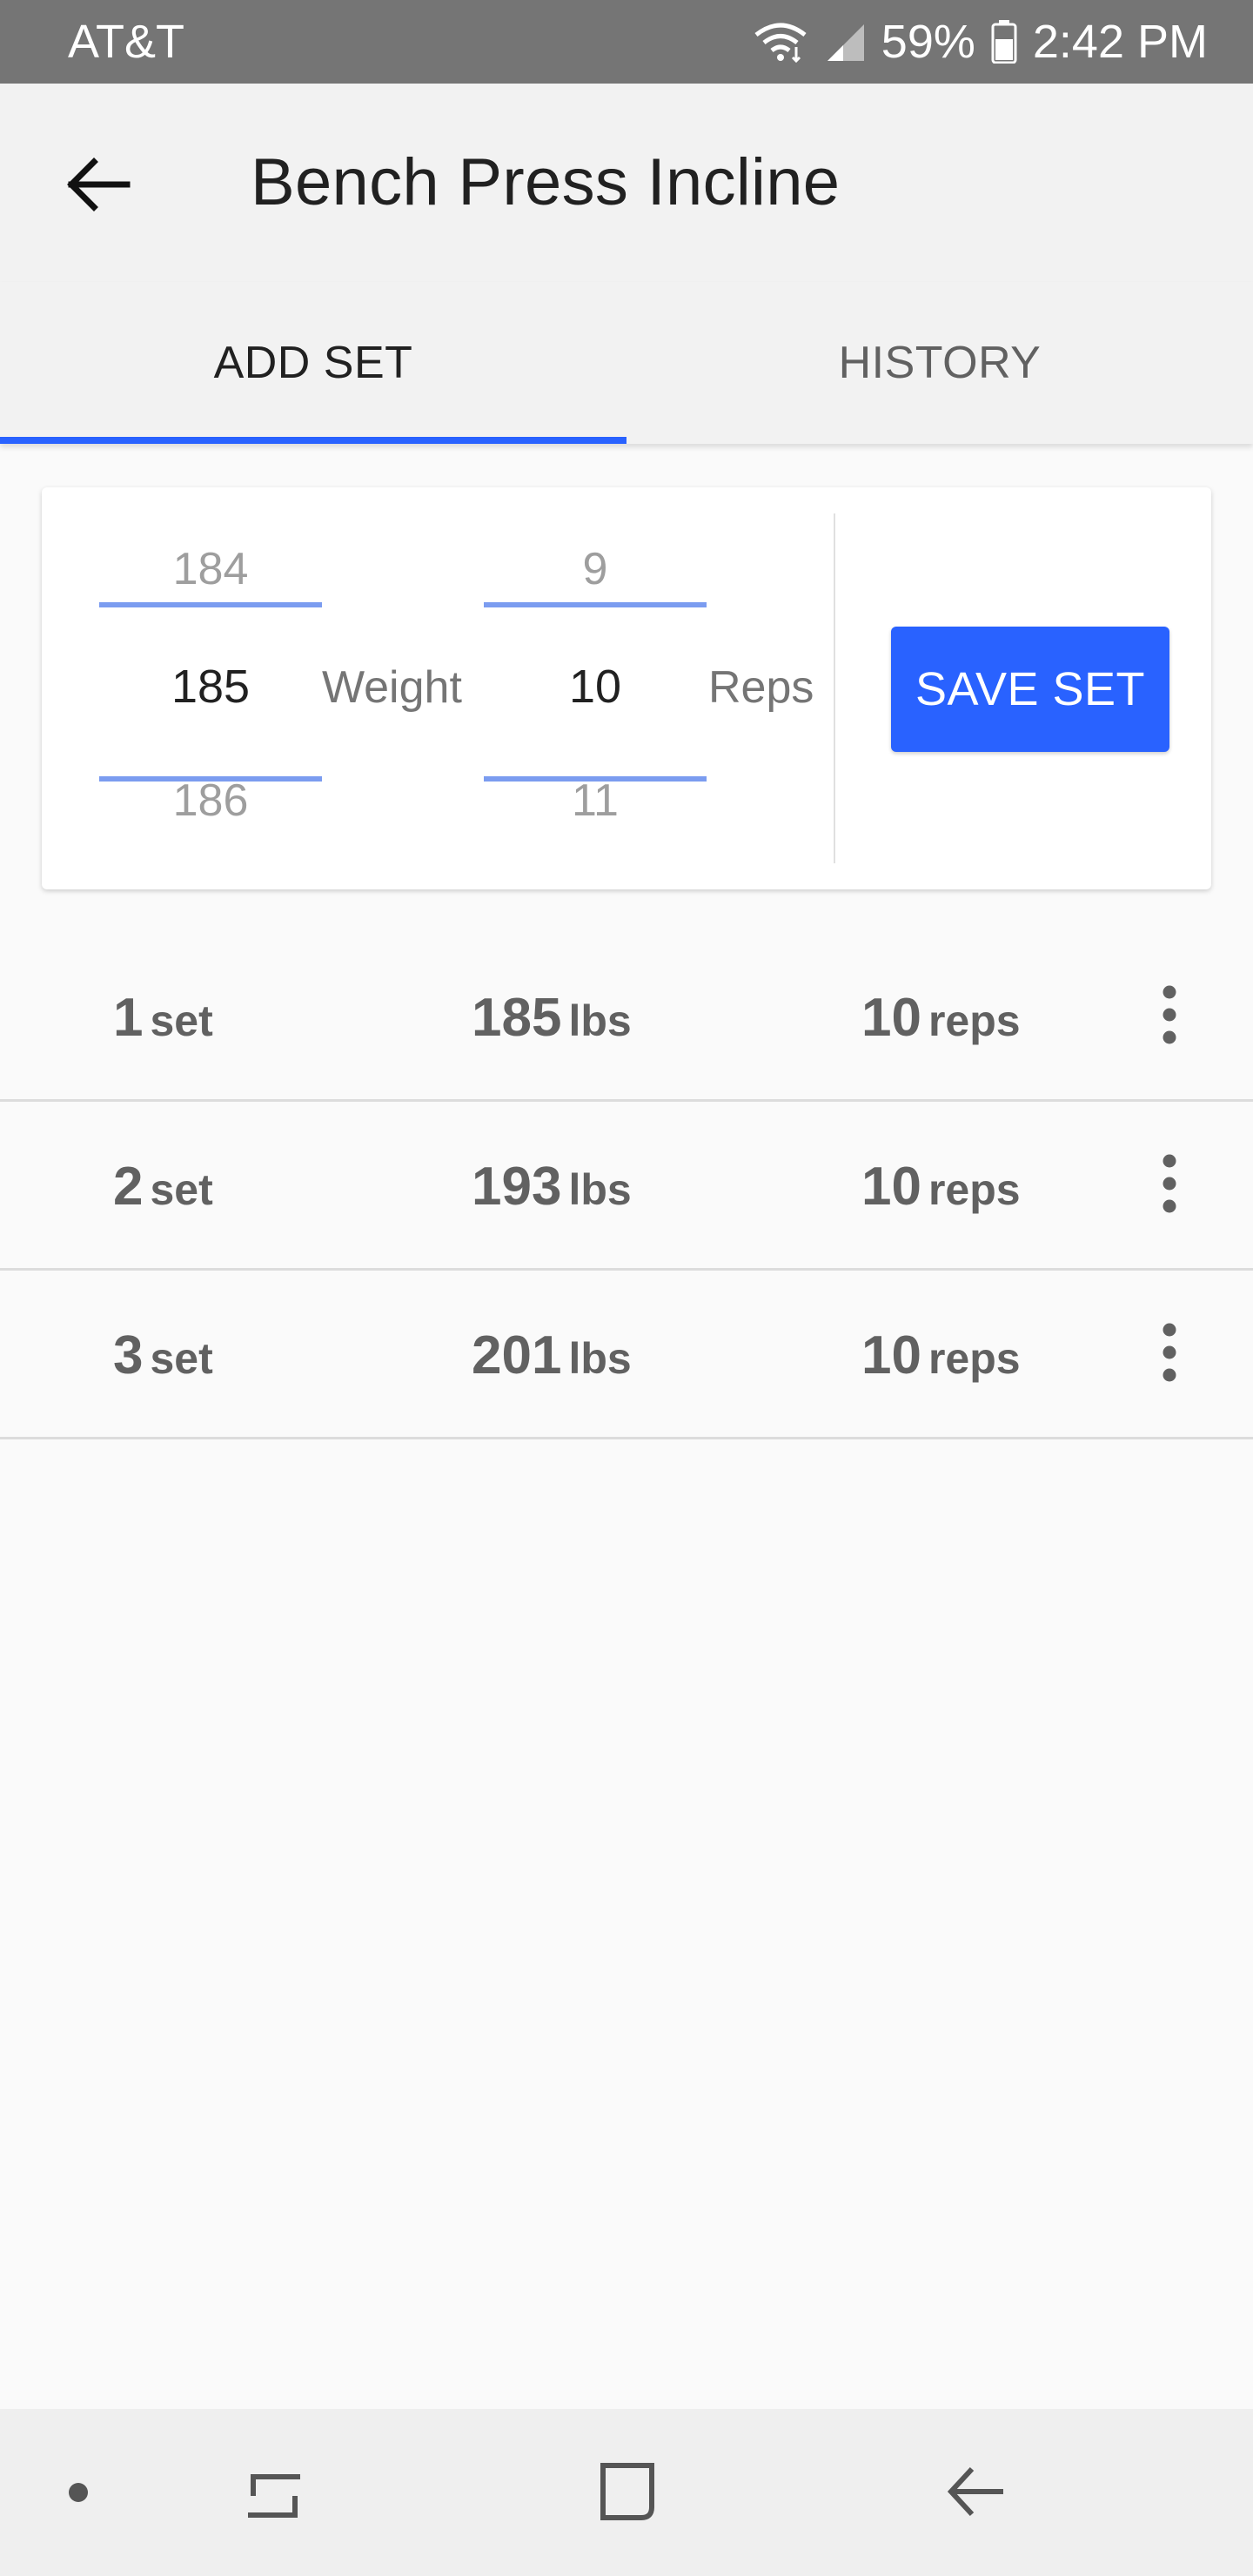 Image resolution: width=1253 pixels, height=2576 pixels. What do you see at coordinates (626, 42) in the screenshot?
I see `status-bar: AT&T 59% 2:42 PM` at bounding box center [626, 42].